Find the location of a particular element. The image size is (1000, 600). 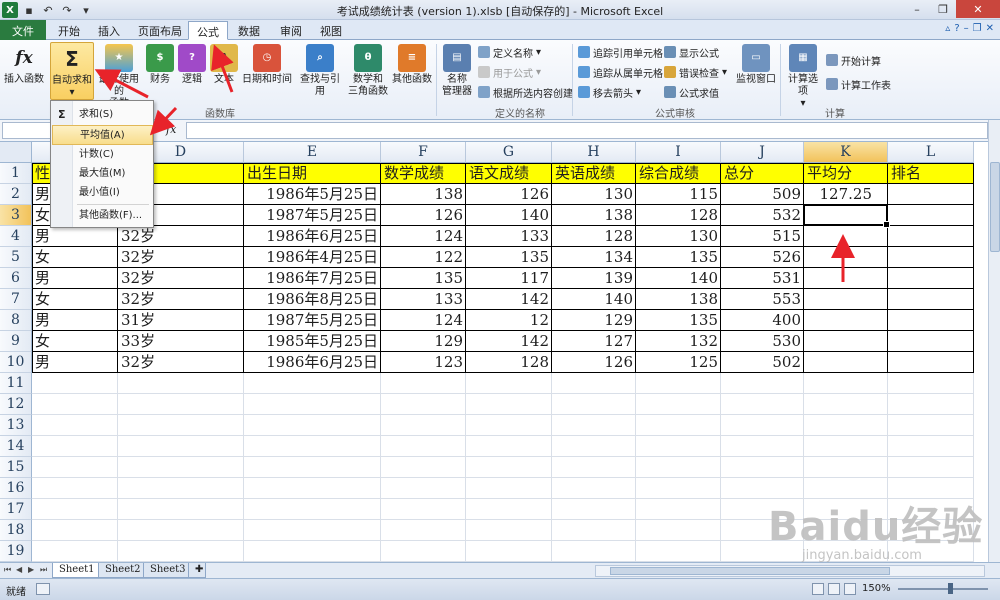

datetime-button: ◷ 日期和时间 is located at coordinates (267, 64).